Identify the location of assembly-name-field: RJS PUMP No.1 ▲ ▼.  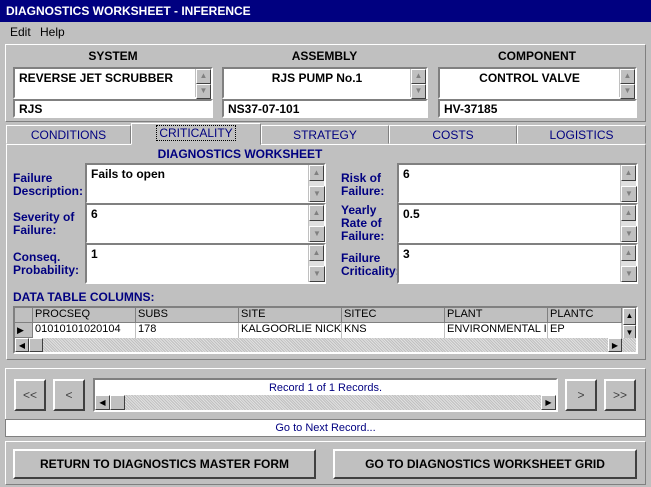
(325, 83).